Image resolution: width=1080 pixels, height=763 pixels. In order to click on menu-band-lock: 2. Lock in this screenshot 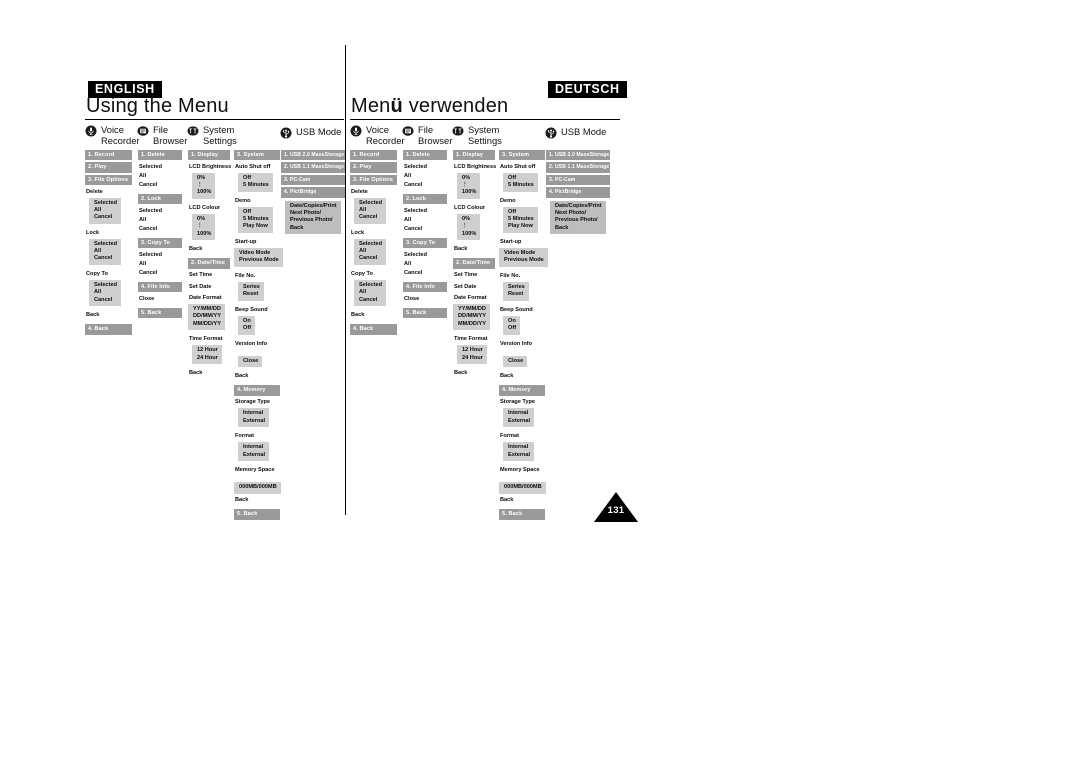, I will do `click(160, 199)`.